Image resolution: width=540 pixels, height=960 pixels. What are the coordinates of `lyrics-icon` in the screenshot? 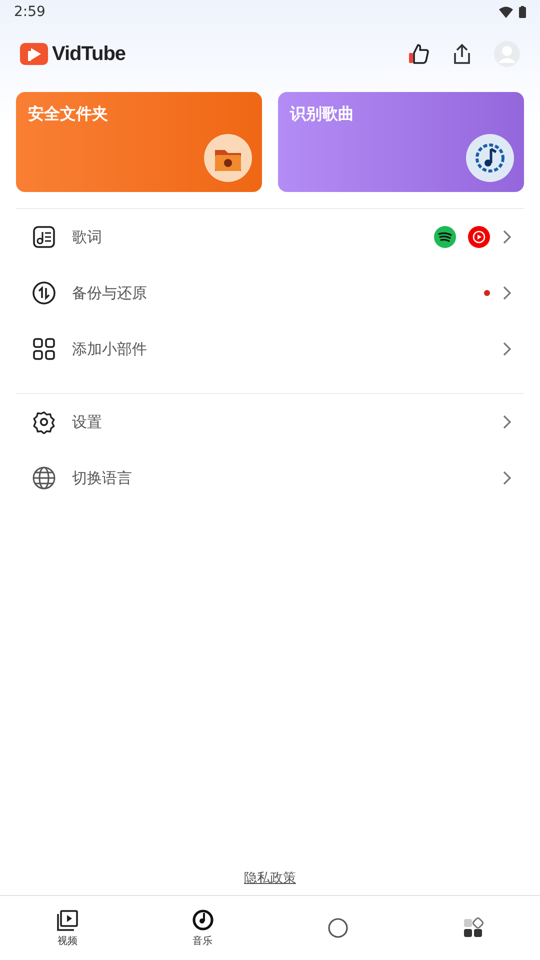 It's located at (44, 237).